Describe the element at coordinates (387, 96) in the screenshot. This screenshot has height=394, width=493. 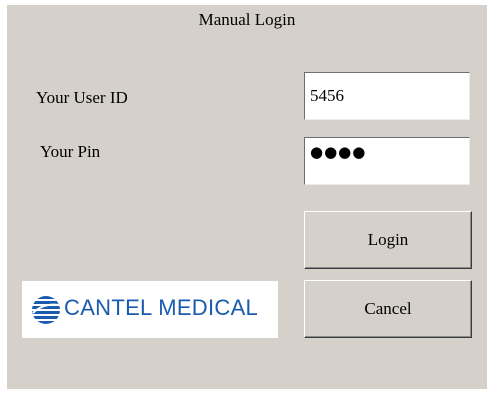
I see `user-id-input` at that location.